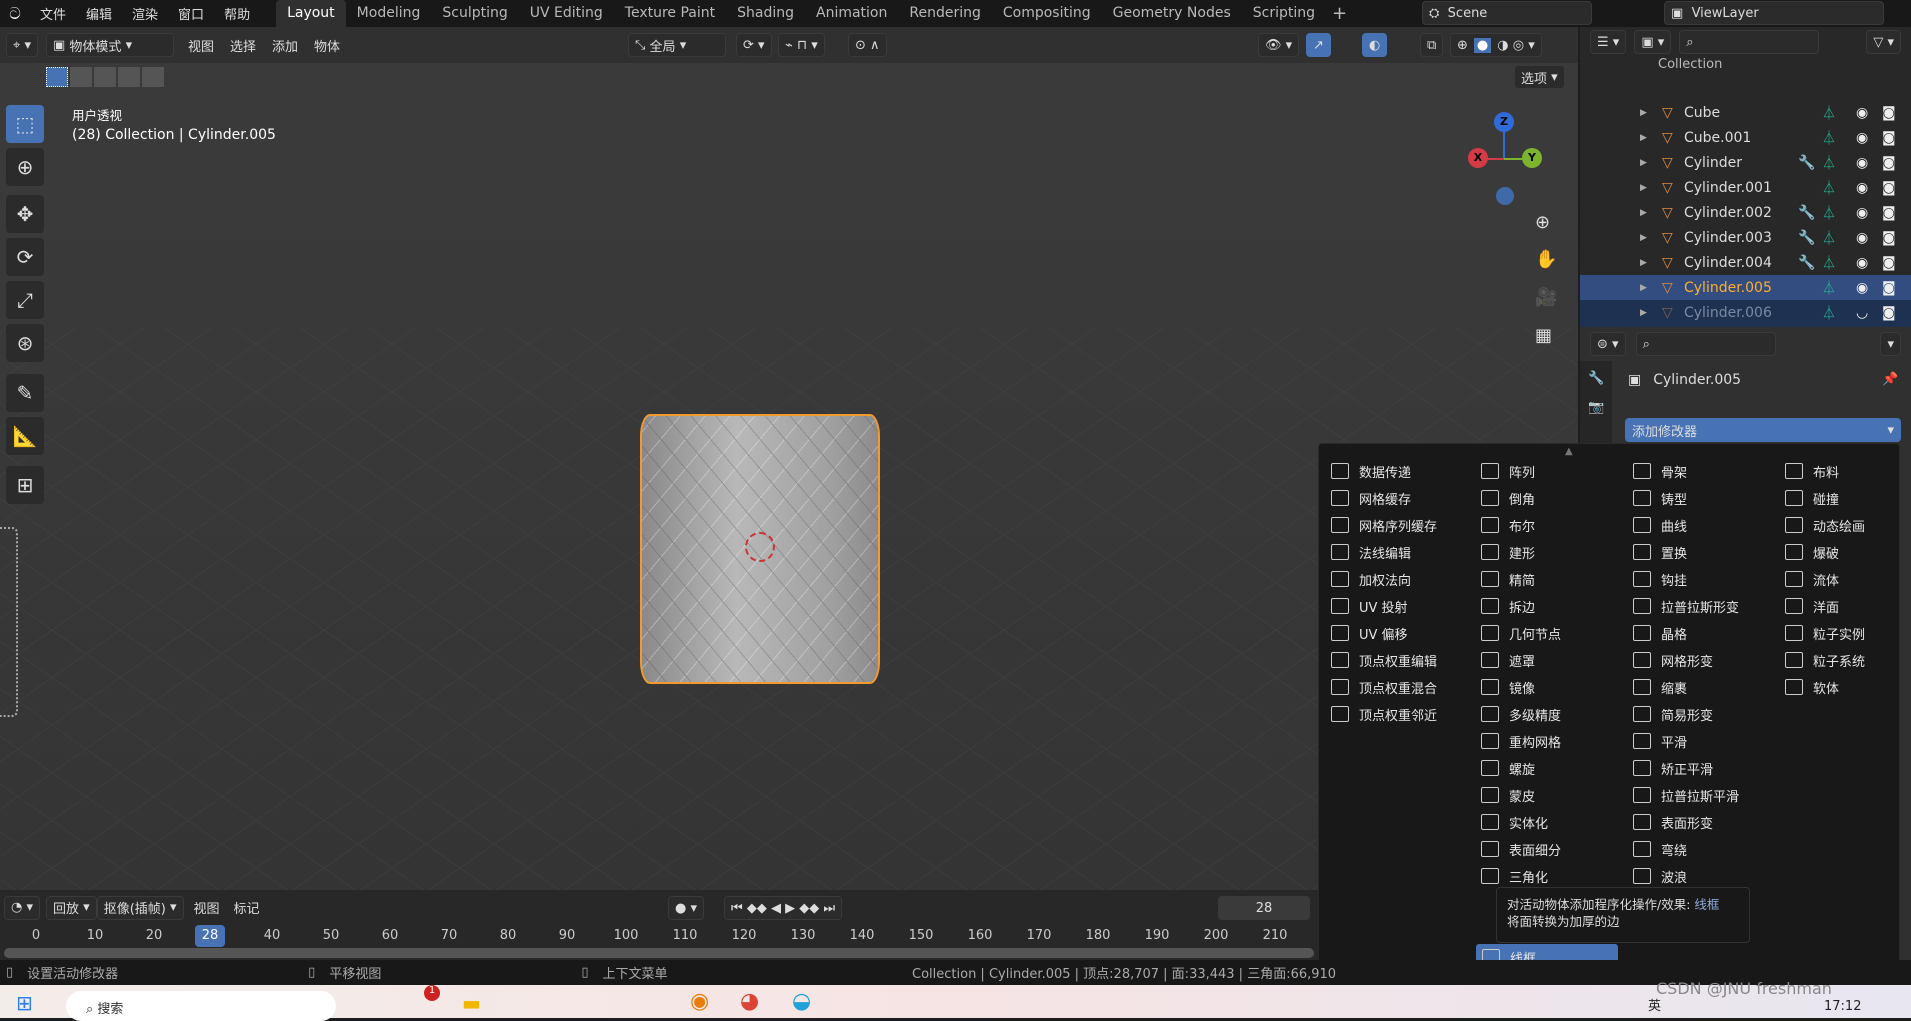  I want to click on add-modifier-dropdown: 添加修改器 ▾, so click(1763, 430).